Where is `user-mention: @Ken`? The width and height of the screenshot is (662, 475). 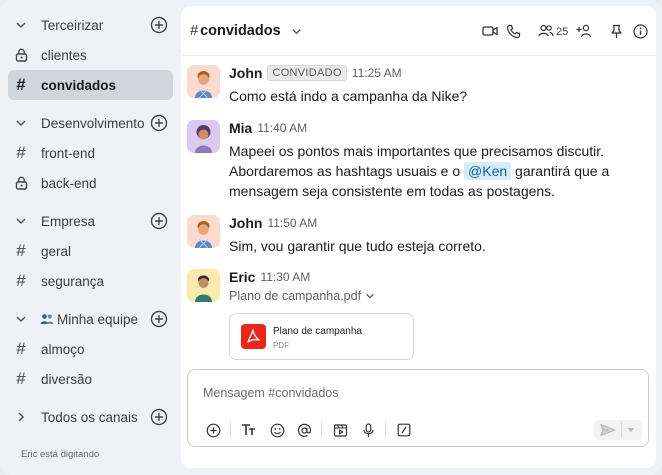 user-mention: @Ken is located at coordinates (488, 171).